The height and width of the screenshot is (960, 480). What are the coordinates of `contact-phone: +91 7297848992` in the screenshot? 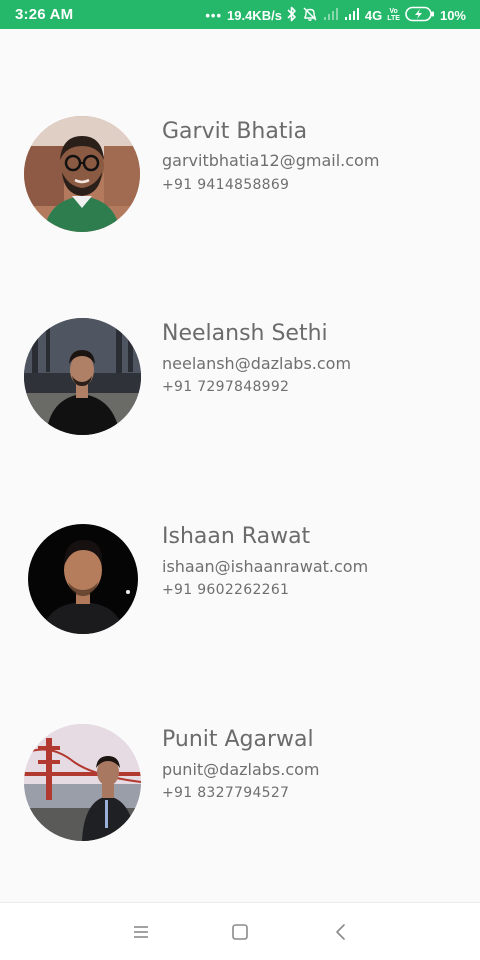 It's located at (225, 387).